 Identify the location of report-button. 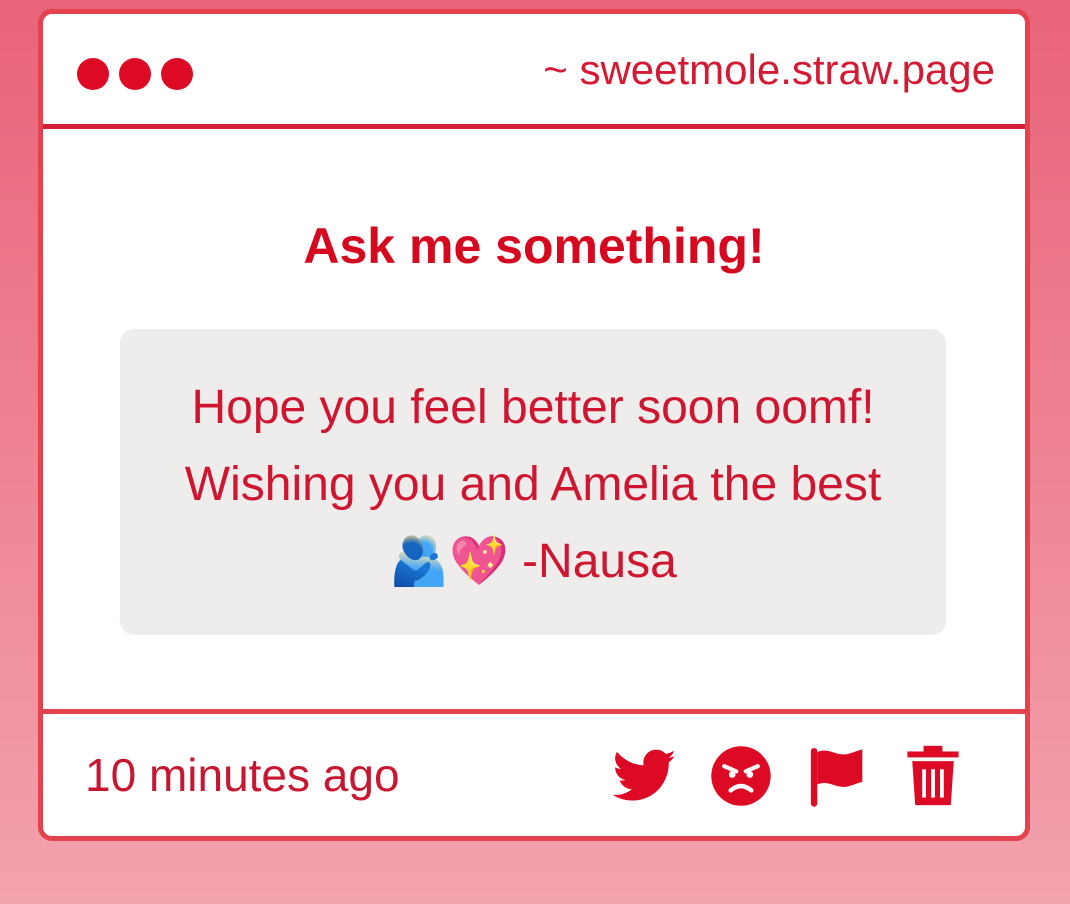
(837, 776).